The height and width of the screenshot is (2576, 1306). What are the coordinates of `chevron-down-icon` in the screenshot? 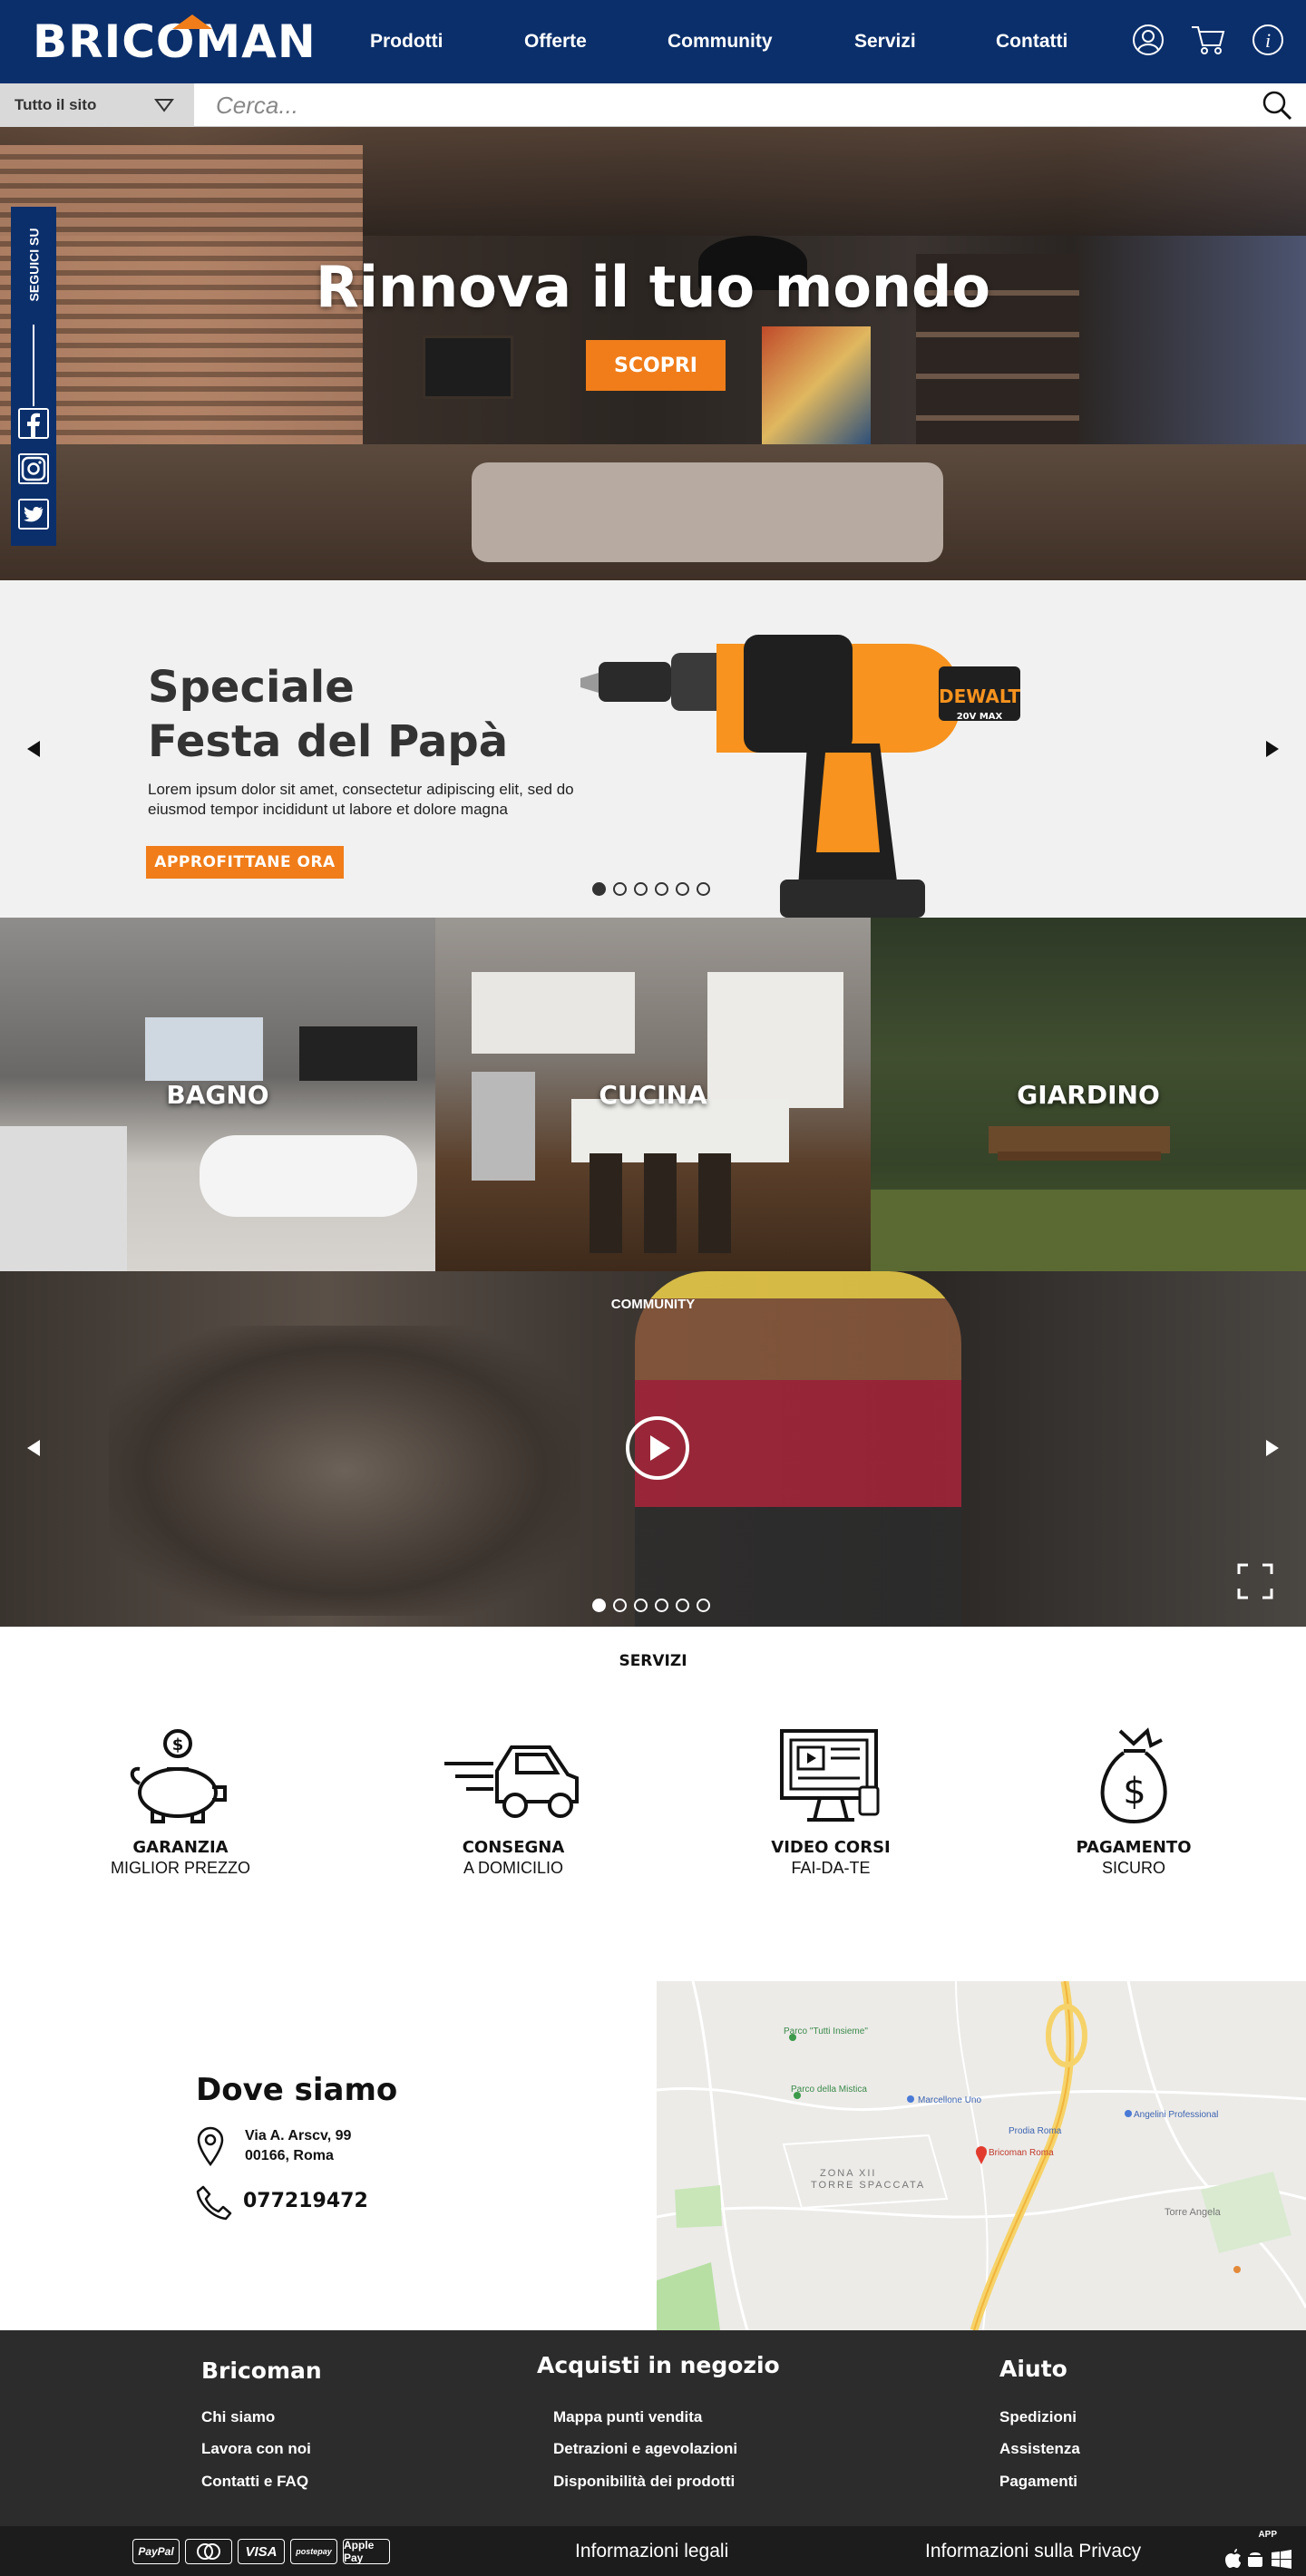 It's located at (164, 105).